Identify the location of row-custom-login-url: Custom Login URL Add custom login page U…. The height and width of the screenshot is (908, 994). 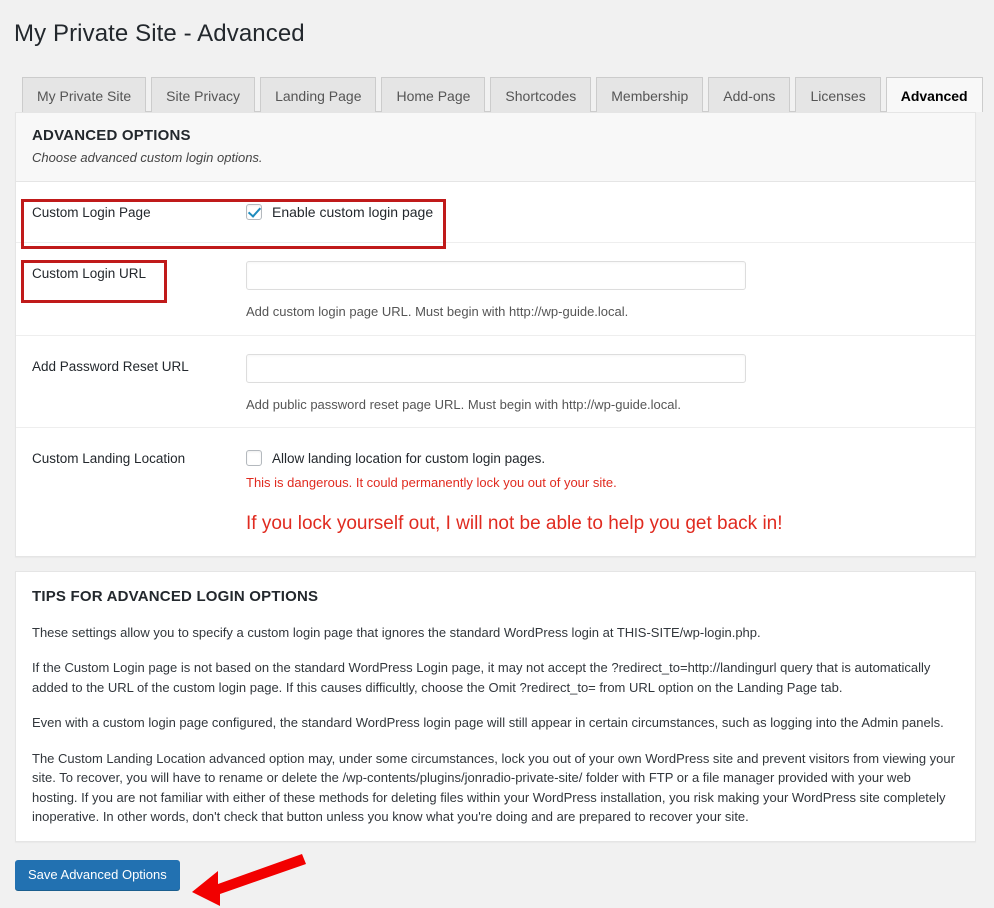
(495, 289).